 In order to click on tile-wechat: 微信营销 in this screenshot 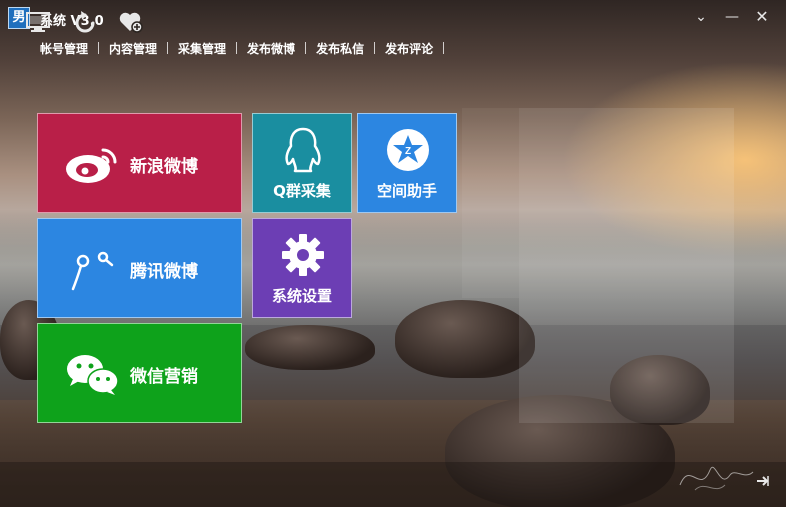, I will do `click(139, 373)`.